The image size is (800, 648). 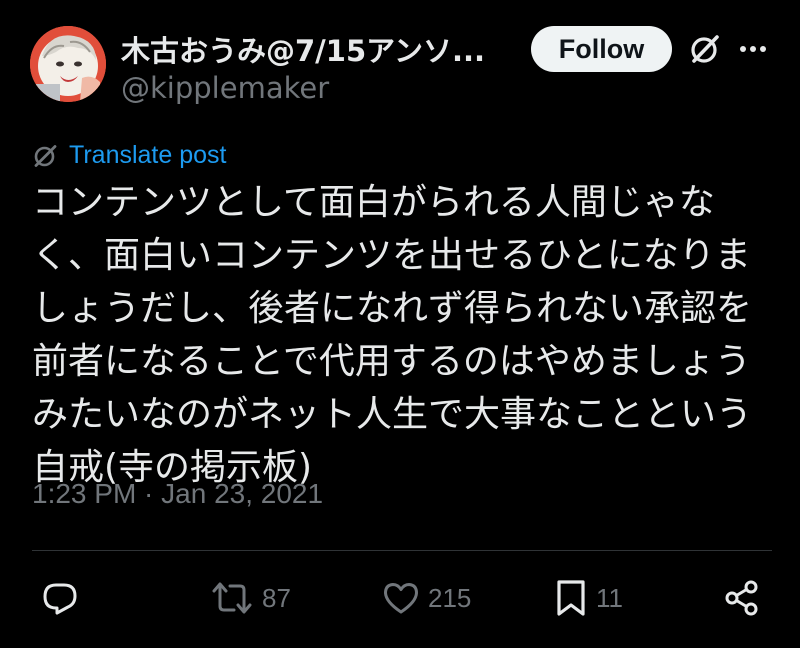 I want to click on avatar, so click(x=68, y=64).